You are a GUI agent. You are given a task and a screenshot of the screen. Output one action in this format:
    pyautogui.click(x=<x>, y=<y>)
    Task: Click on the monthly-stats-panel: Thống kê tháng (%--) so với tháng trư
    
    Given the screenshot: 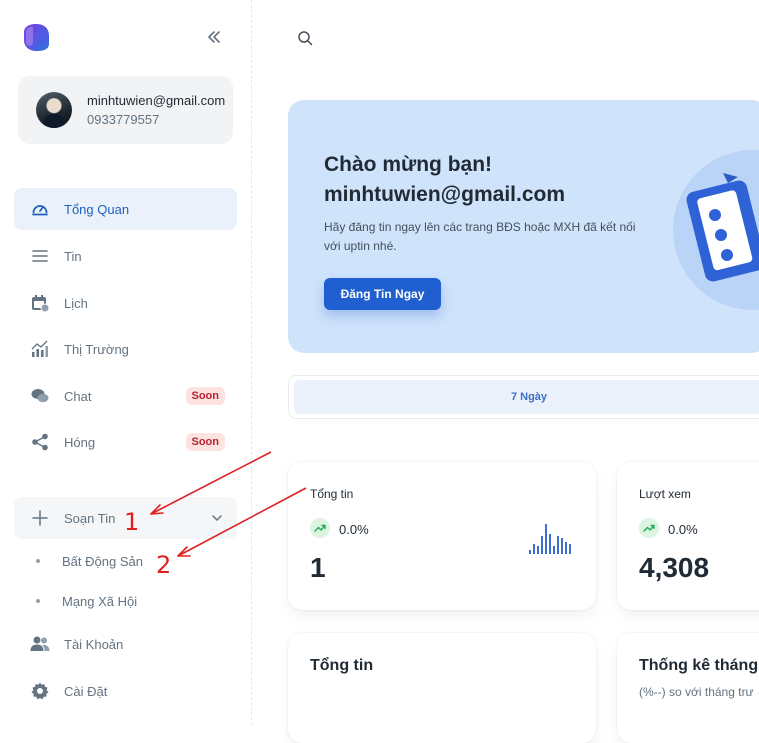 What is the action you would take?
    pyautogui.click(x=688, y=688)
    